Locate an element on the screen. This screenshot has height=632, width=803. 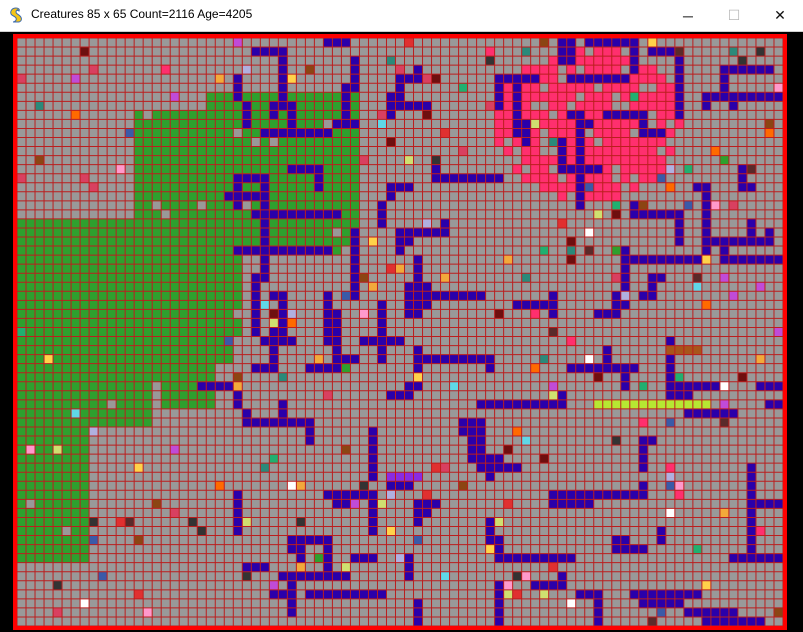
maximize-button: ☐ is located at coordinates (734, 15).